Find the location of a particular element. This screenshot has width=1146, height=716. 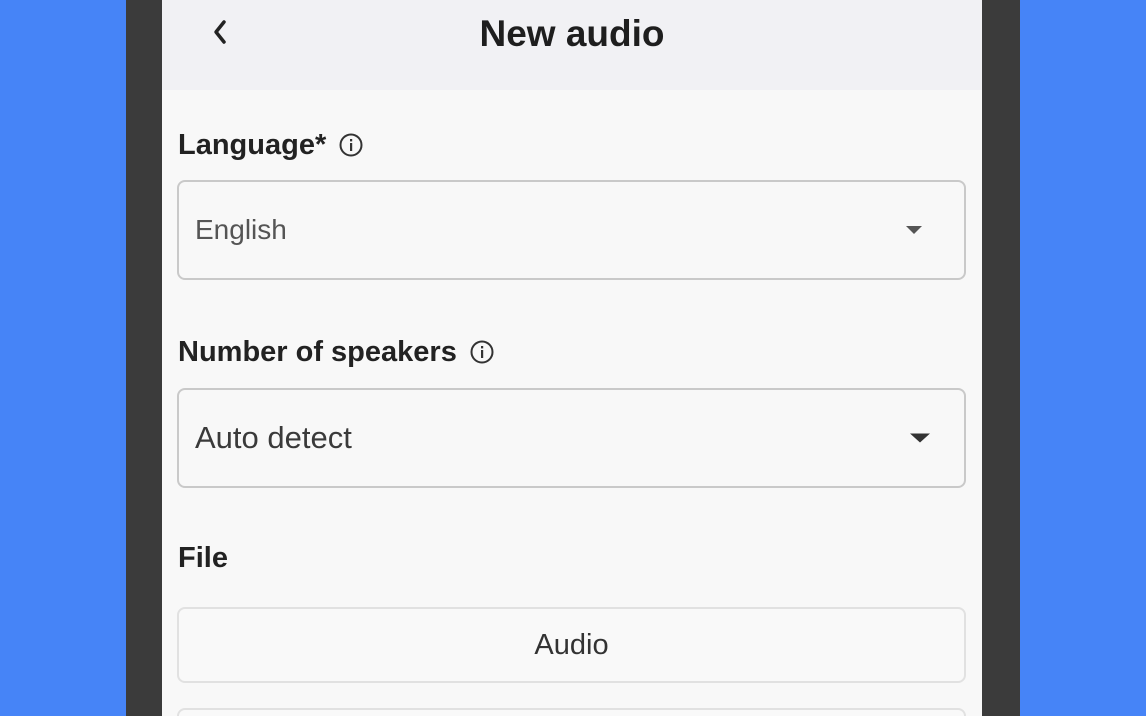

language-label-row: Language* is located at coordinates (271, 145).